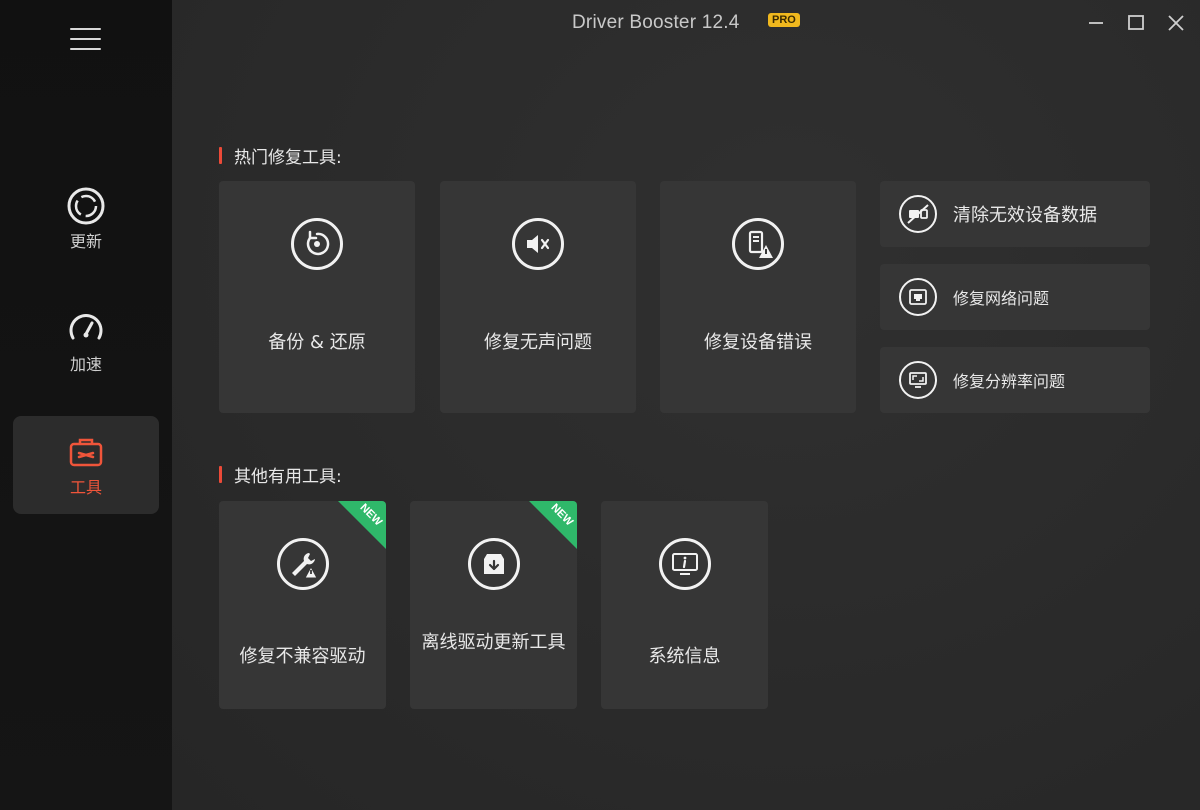  What do you see at coordinates (86, 405) in the screenshot?
I see `sidebar: 更新 加速 工具` at bounding box center [86, 405].